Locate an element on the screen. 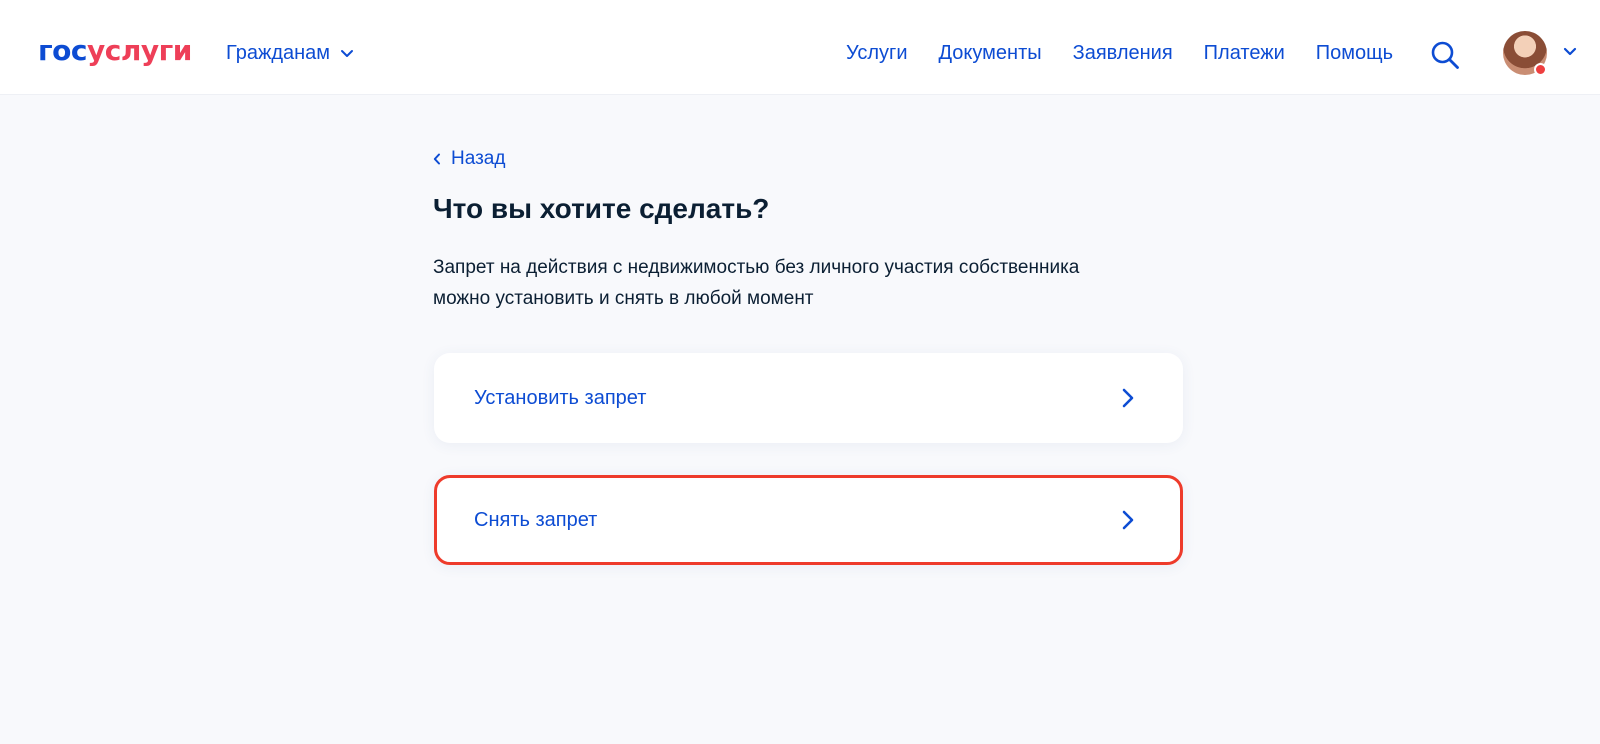 The image size is (1600, 744). back-link: Назад is located at coordinates (469, 159).